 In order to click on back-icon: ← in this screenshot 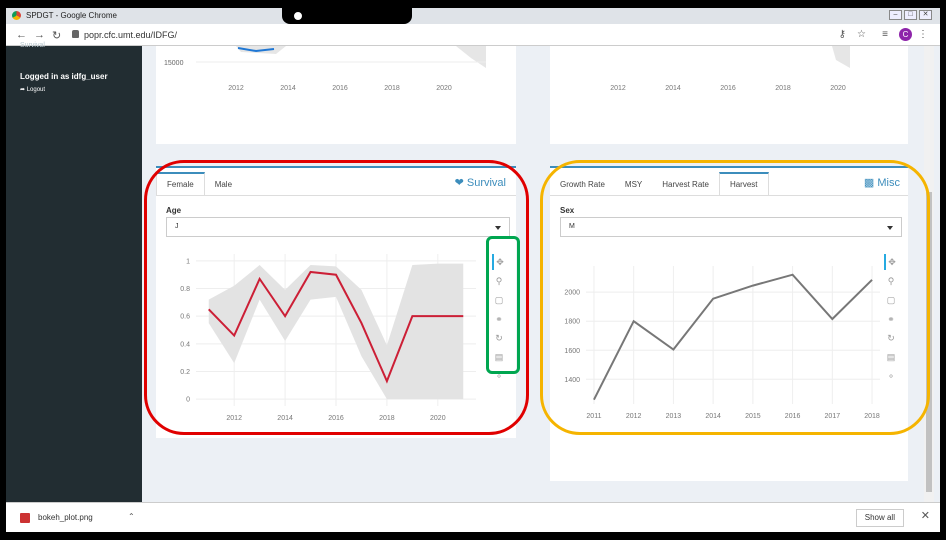, I will do `click(21, 35)`.